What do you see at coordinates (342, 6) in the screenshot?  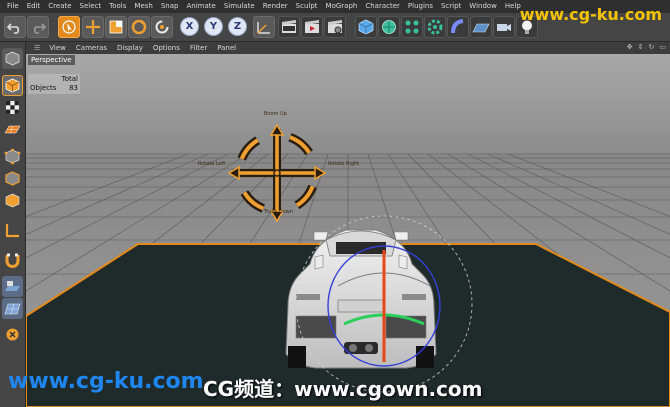 I see `menu-mograph: MoGraph` at bounding box center [342, 6].